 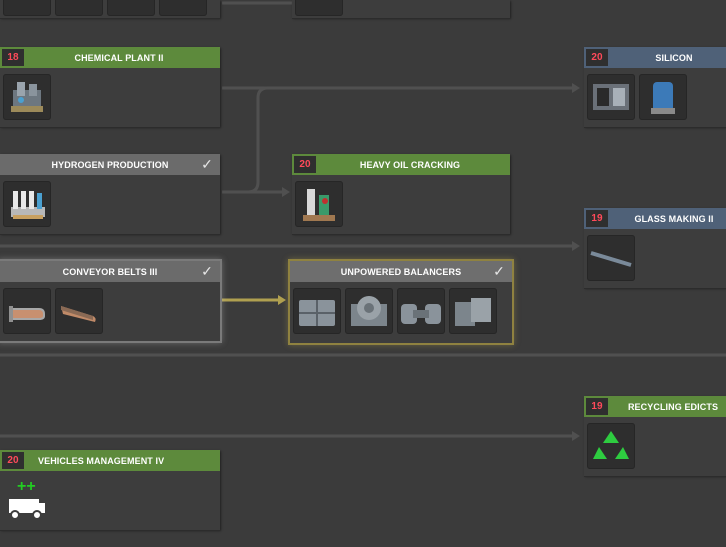 What do you see at coordinates (319, 204) in the screenshot?
I see `cracking-tower-icon` at bounding box center [319, 204].